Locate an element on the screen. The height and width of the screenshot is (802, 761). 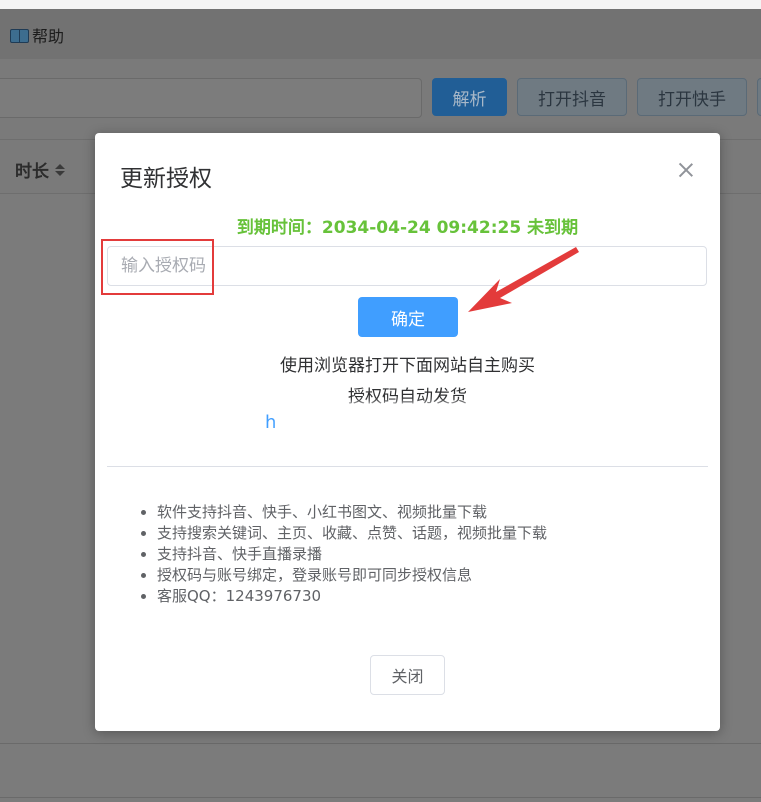
column-duration: 时长 is located at coordinates (40, 169).